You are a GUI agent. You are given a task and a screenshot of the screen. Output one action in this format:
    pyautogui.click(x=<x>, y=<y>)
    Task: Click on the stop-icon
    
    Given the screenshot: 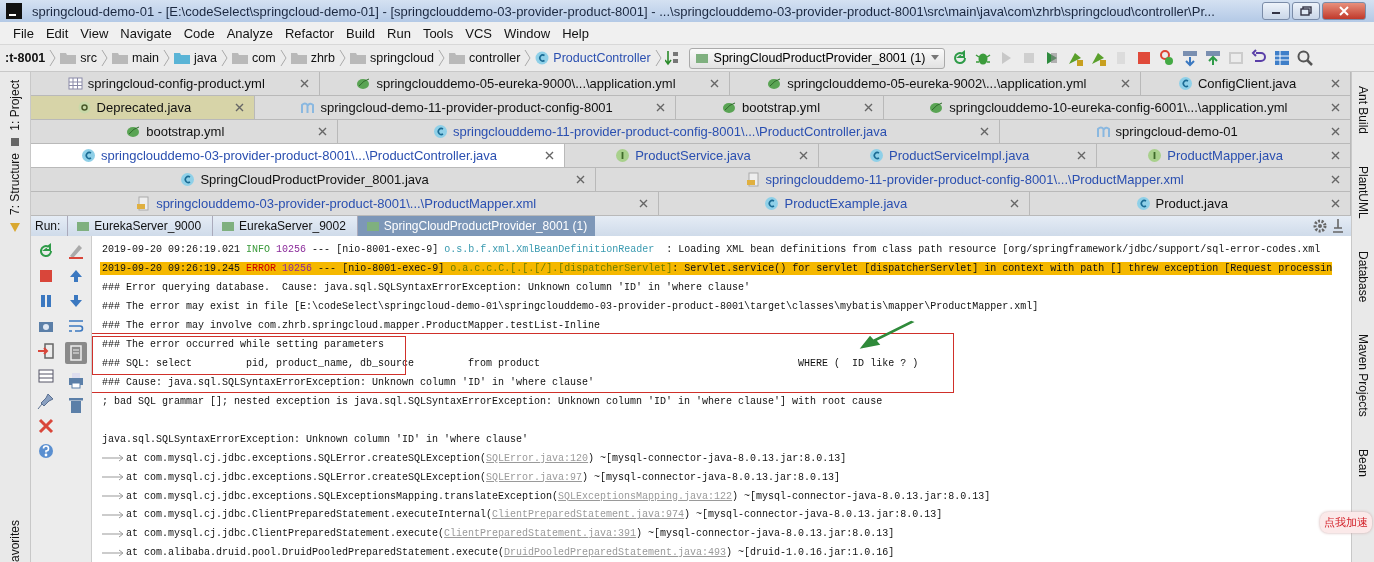 What is the action you would take?
    pyautogui.click(x=46, y=276)
    